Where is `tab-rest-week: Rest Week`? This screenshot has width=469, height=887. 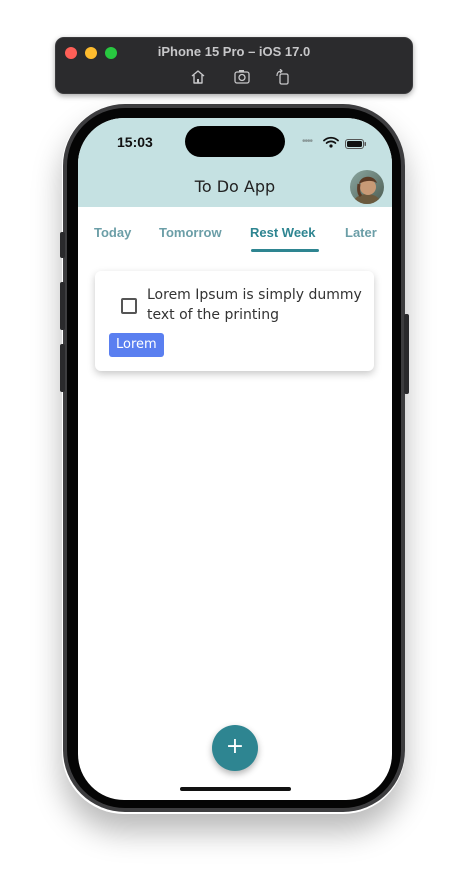
tab-rest-week: Rest Week is located at coordinates (283, 232).